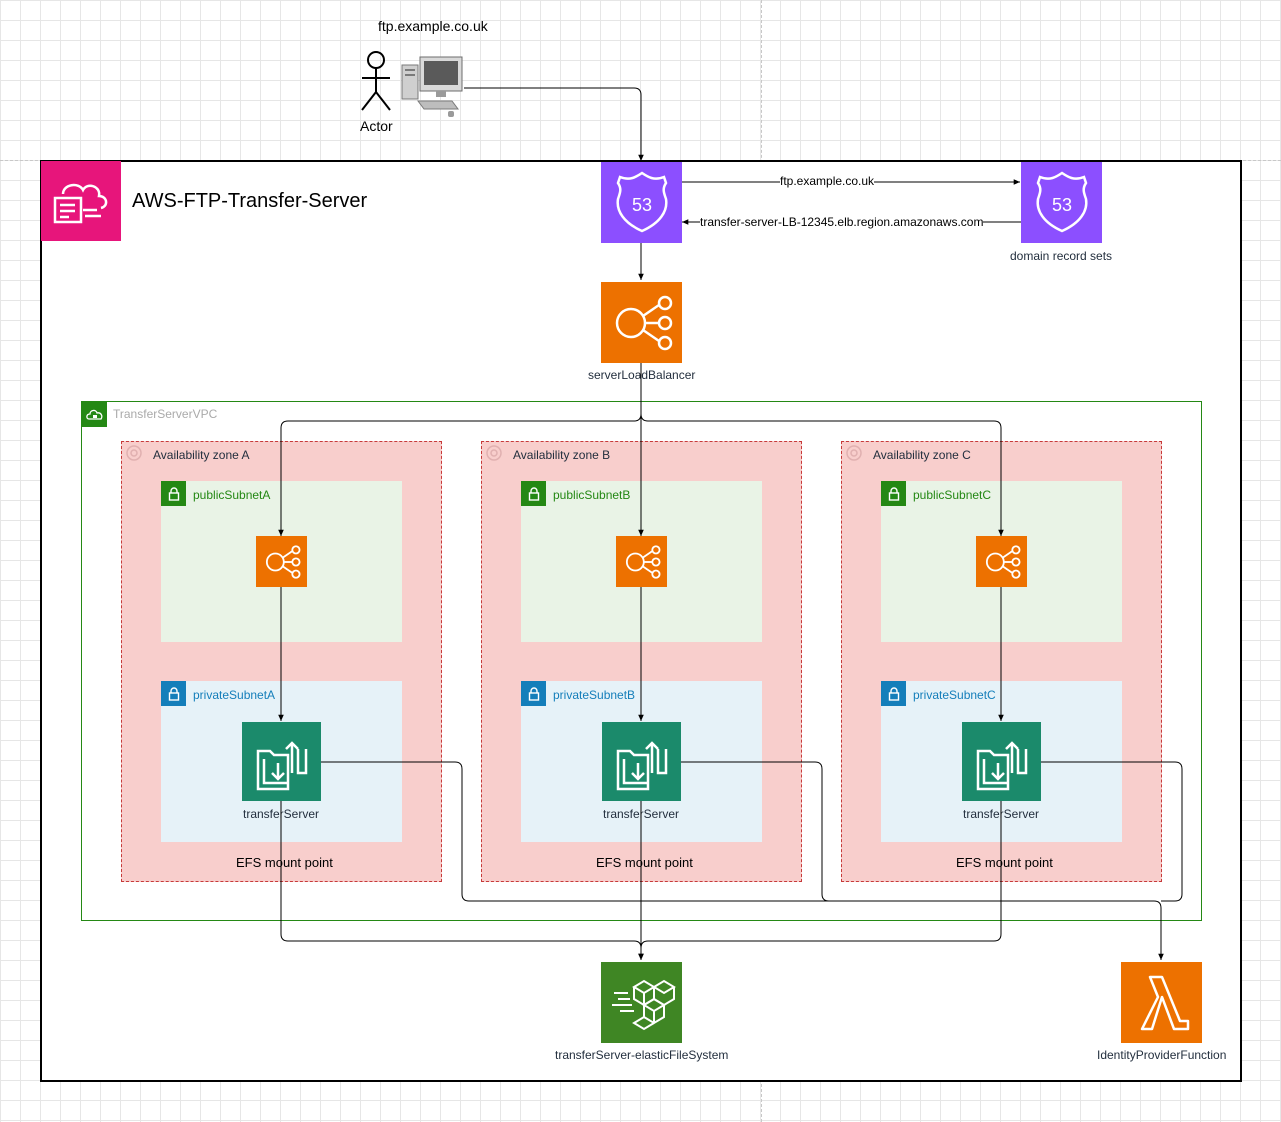 This screenshot has height=1122, width=1281. What do you see at coordinates (1061, 256) in the screenshot?
I see `record-sets-label: domain record sets` at bounding box center [1061, 256].